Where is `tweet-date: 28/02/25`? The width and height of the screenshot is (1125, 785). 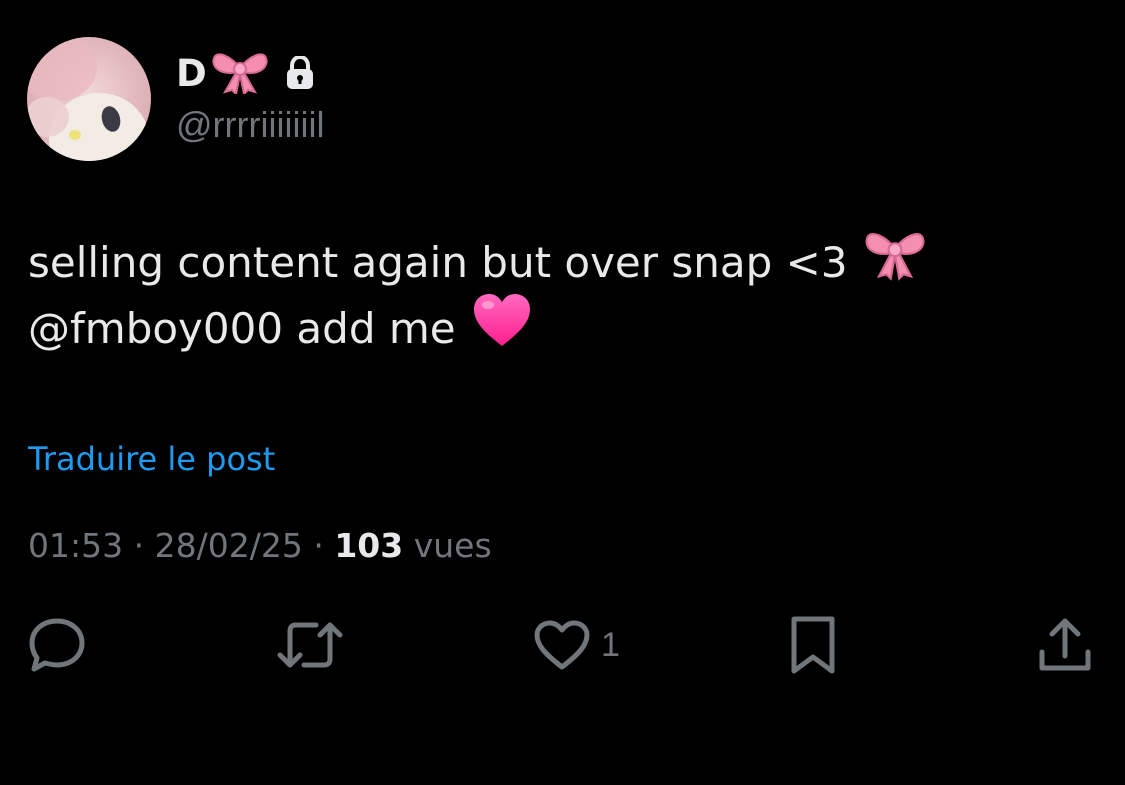
tweet-date: 28/02/25 is located at coordinates (229, 545).